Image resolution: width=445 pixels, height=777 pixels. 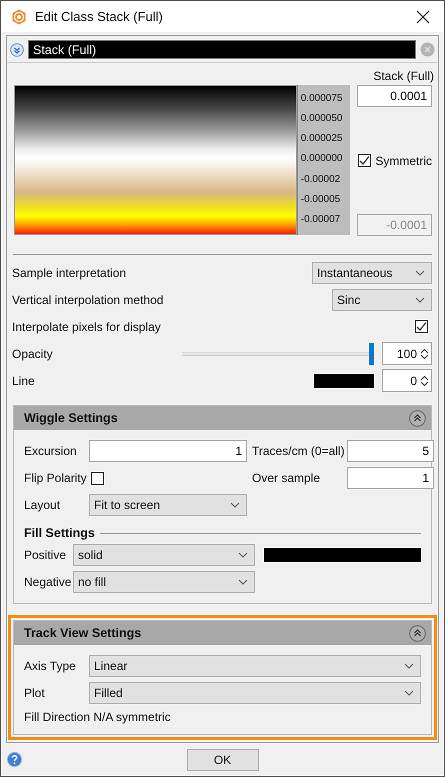 What do you see at coordinates (70, 273) in the screenshot?
I see `property-label: Sample interpretation` at bounding box center [70, 273].